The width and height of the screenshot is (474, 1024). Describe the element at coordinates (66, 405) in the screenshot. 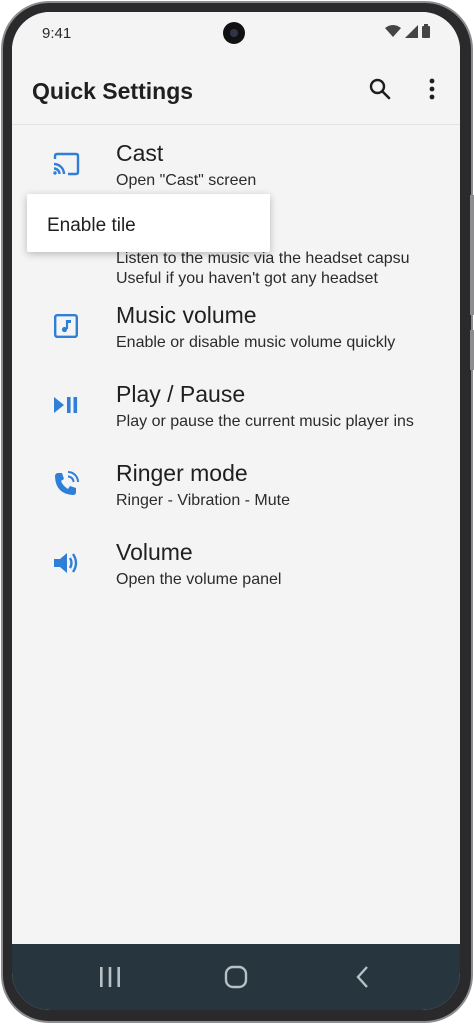

I see `play-pause-icon` at that location.